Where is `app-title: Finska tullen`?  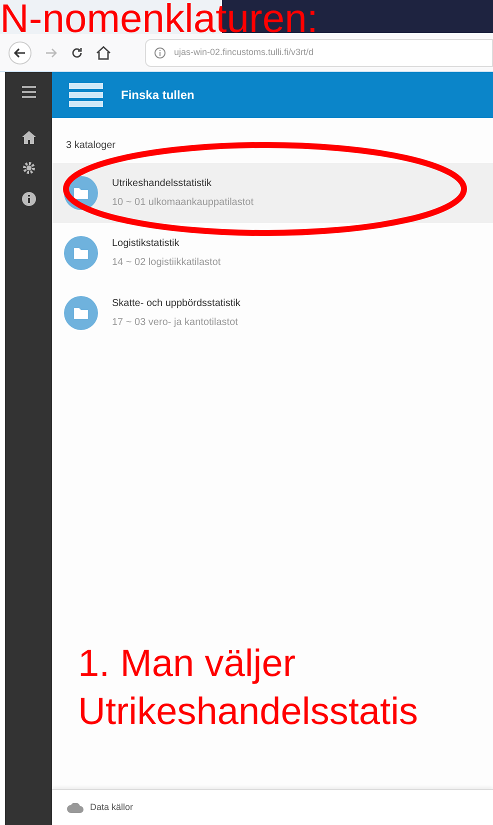
app-title: Finska tullen is located at coordinates (157, 95).